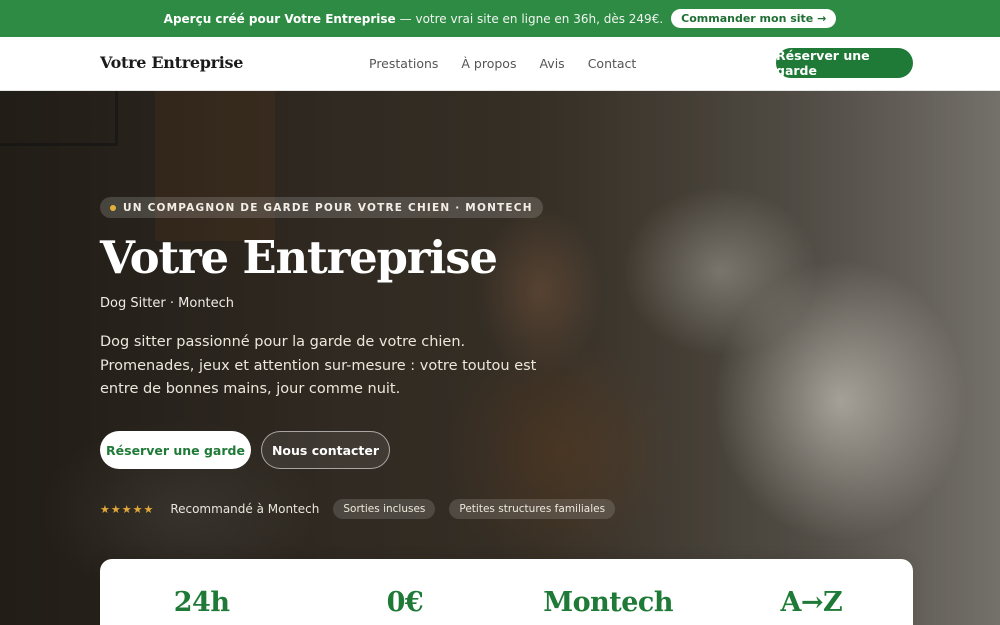  What do you see at coordinates (754, 18) in the screenshot?
I see `order-site-button: Commander mon site →` at bounding box center [754, 18].